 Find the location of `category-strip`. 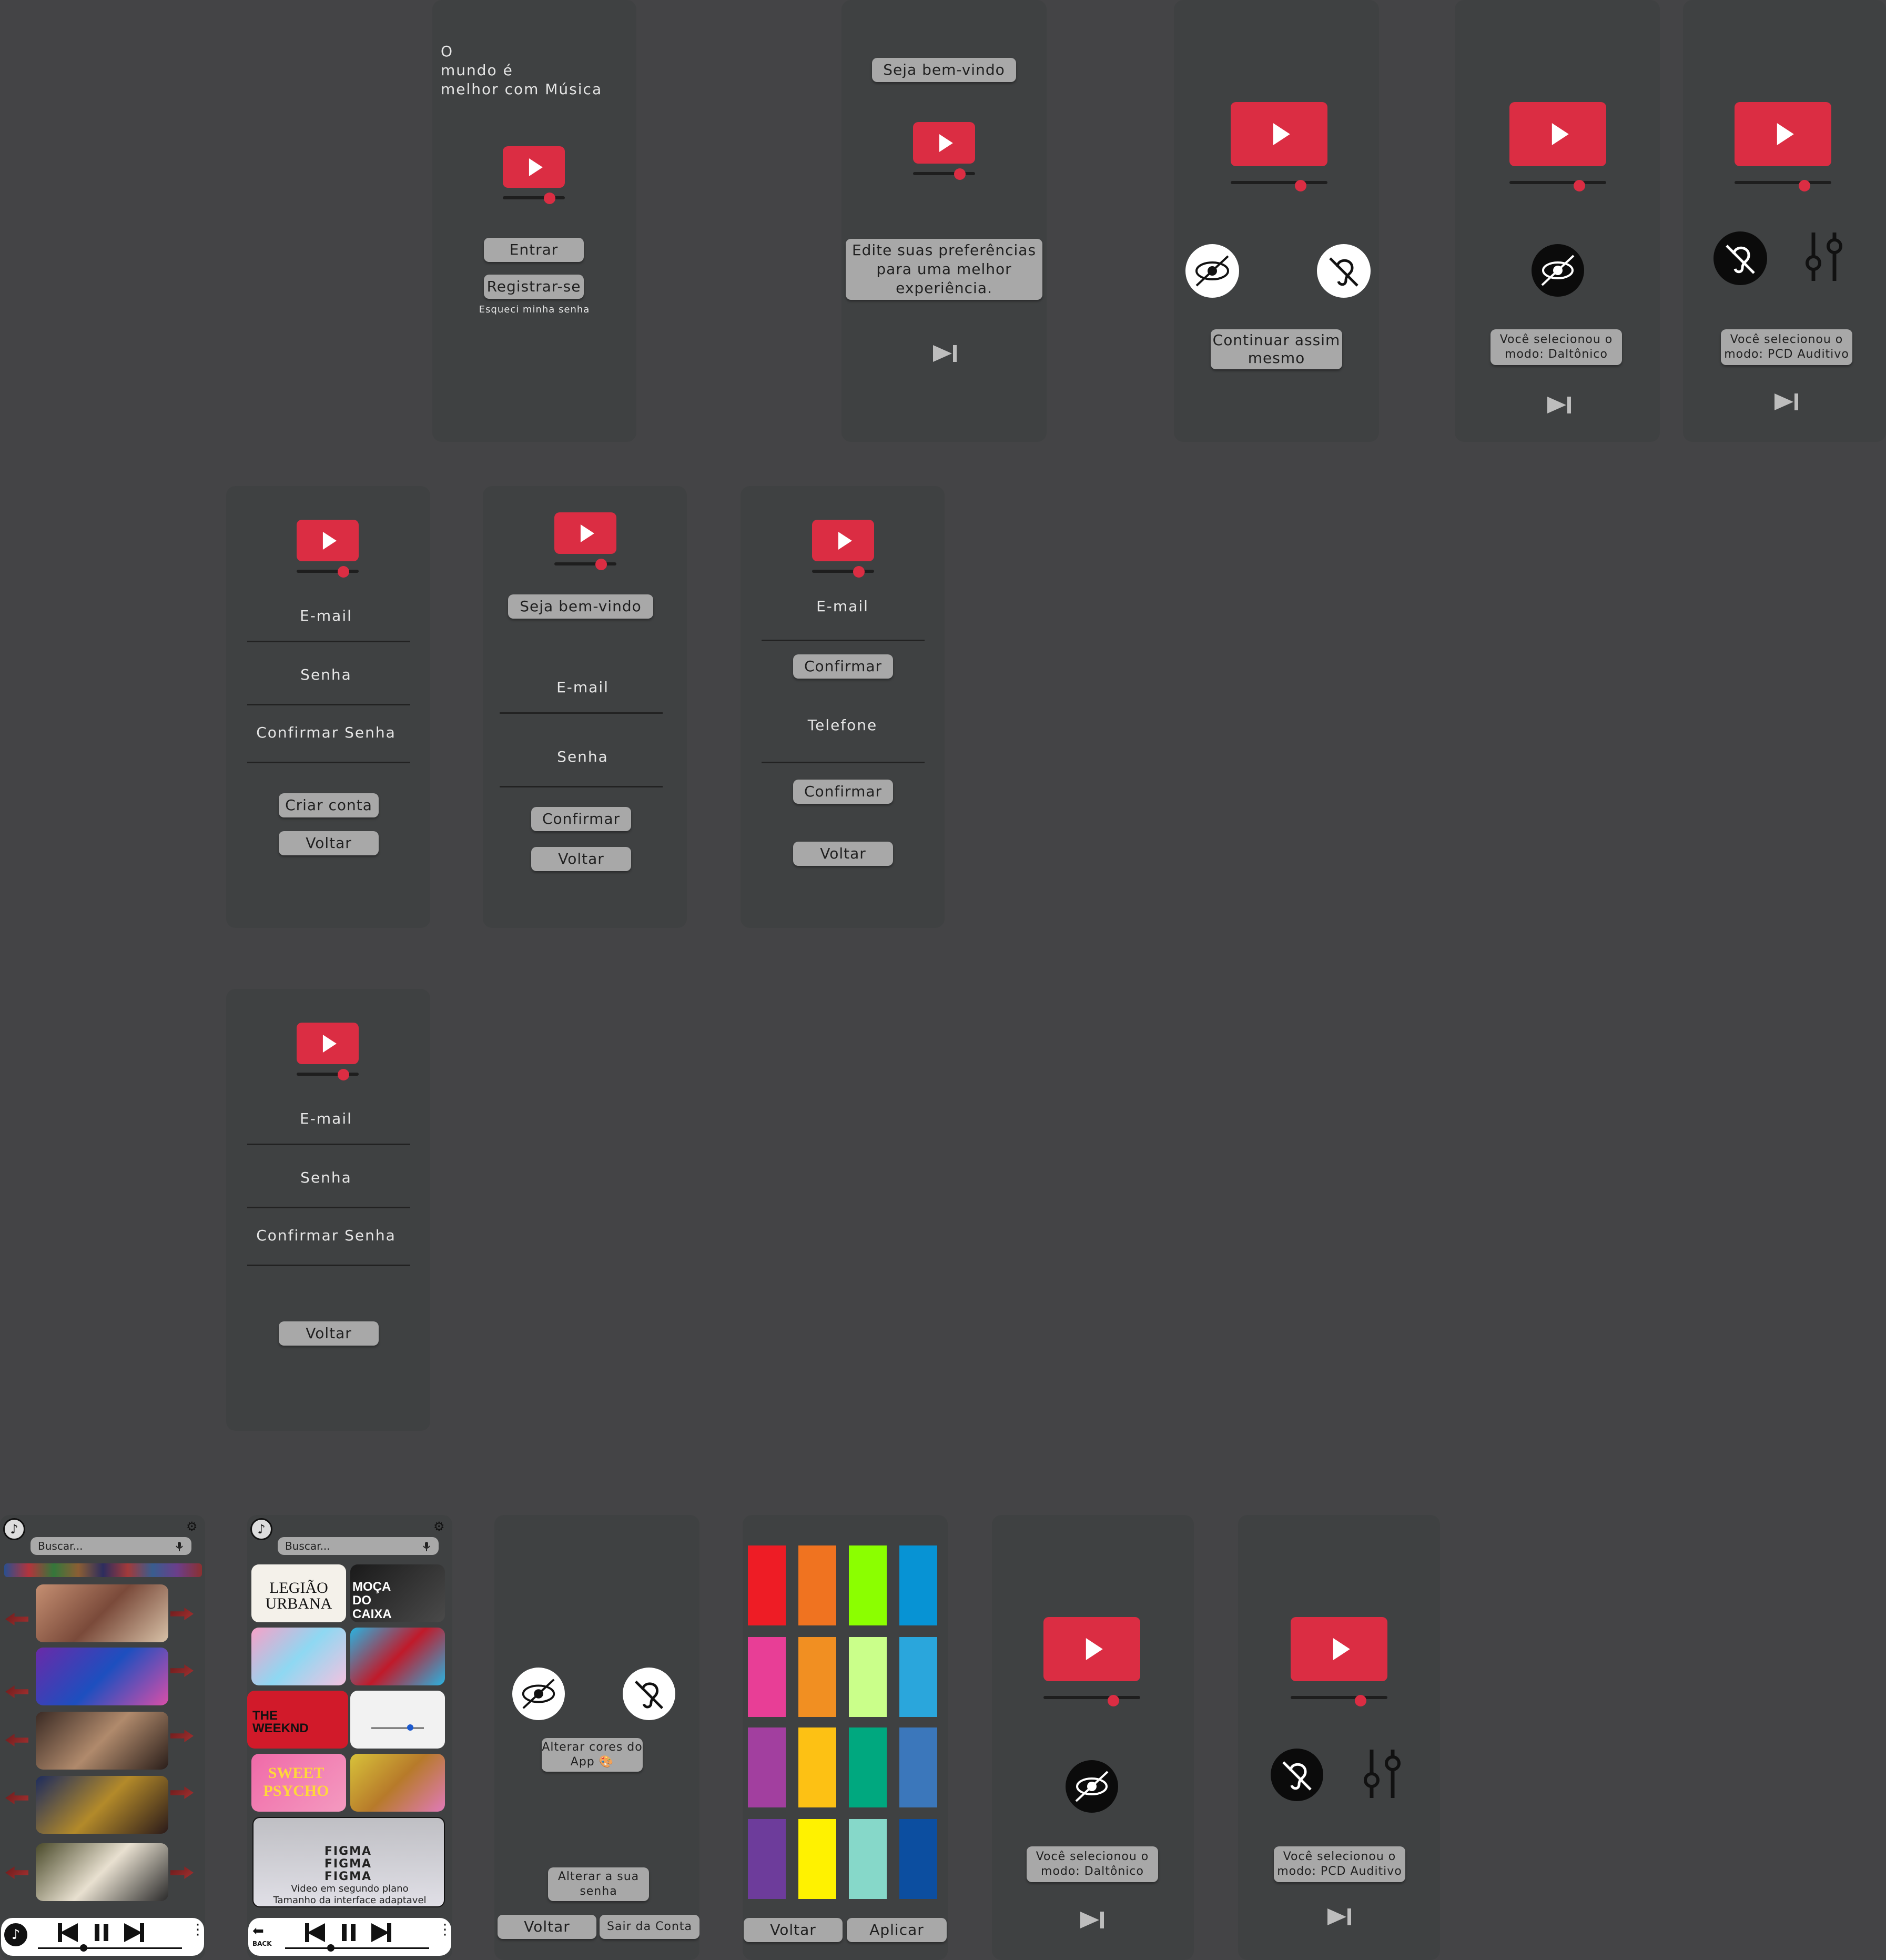

category-strip is located at coordinates (103, 1570).